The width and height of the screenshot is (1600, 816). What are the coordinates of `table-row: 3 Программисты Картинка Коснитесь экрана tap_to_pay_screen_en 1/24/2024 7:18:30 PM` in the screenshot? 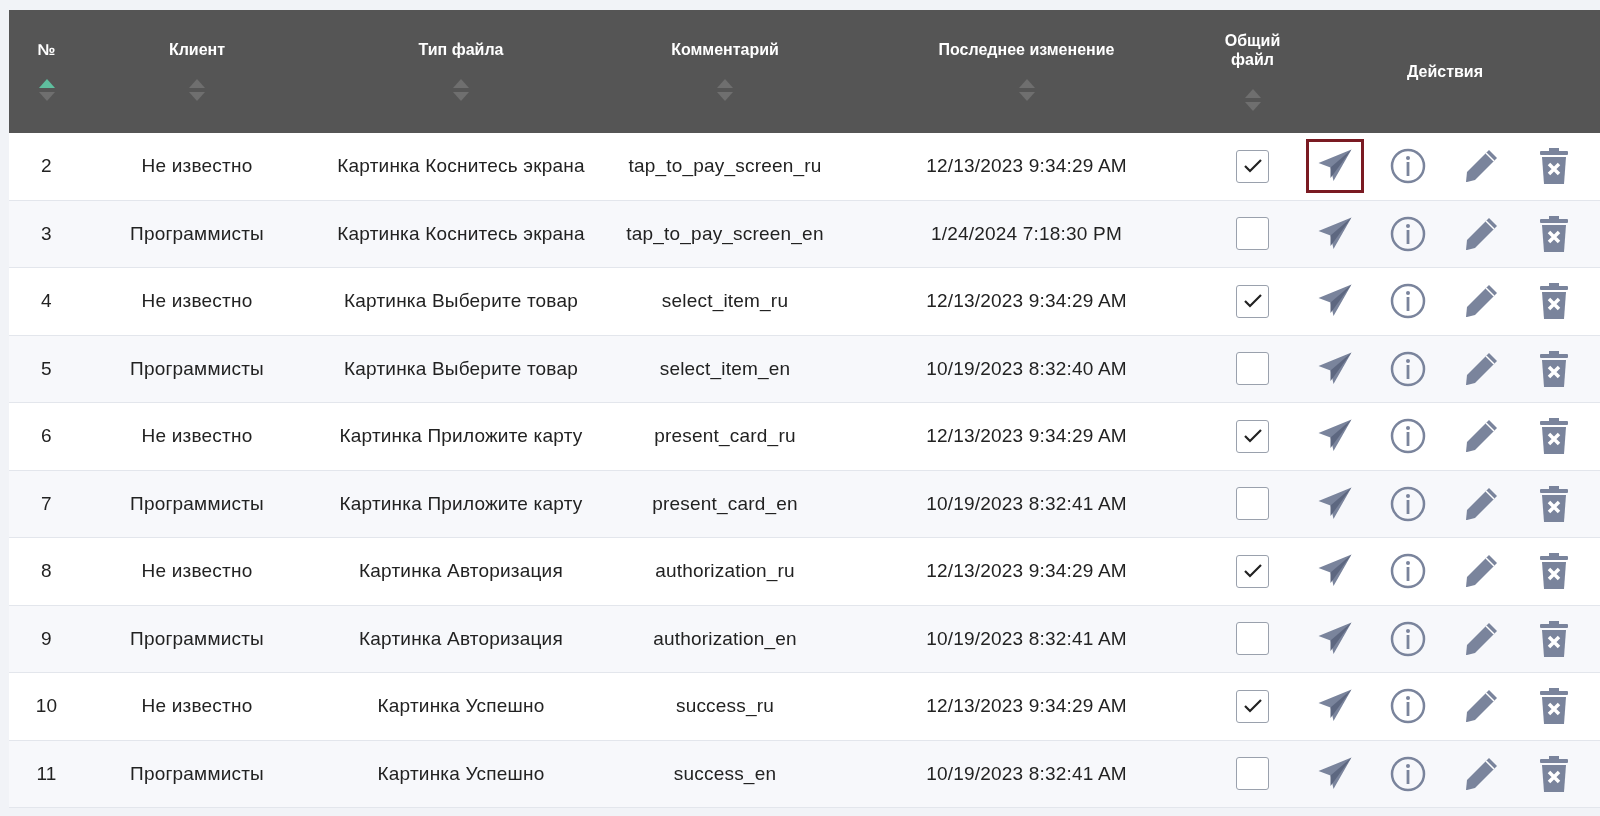 It's located at (804, 234).